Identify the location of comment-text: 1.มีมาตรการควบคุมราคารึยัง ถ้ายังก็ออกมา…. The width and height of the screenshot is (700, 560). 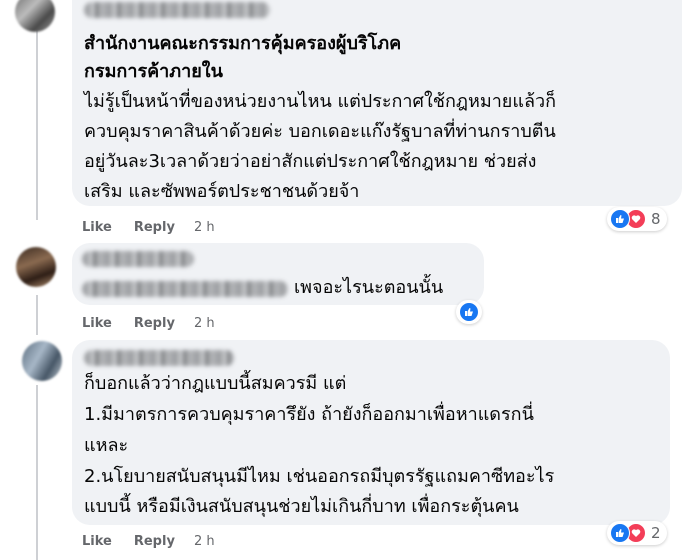
(309, 414).